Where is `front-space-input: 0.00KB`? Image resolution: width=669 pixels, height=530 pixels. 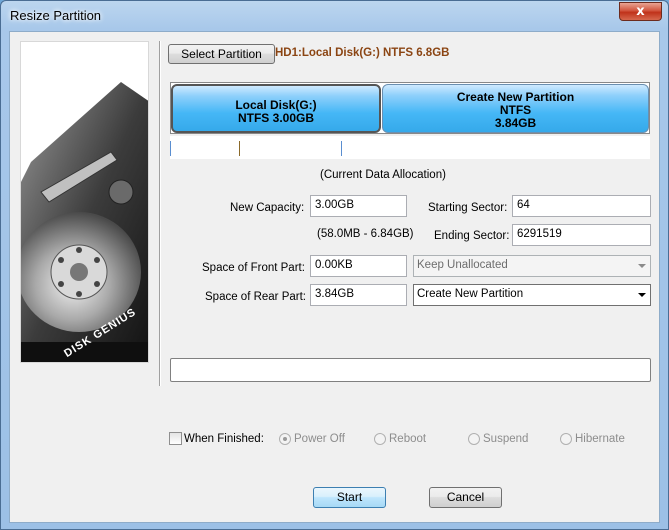
front-space-input: 0.00KB is located at coordinates (358, 266).